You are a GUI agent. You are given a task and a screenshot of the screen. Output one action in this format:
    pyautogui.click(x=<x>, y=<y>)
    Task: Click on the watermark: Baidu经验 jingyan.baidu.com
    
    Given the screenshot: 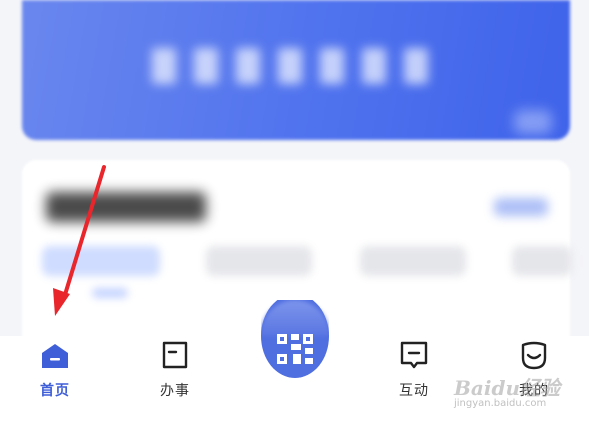 What is the action you would take?
    pyautogui.click(x=518, y=395)
    